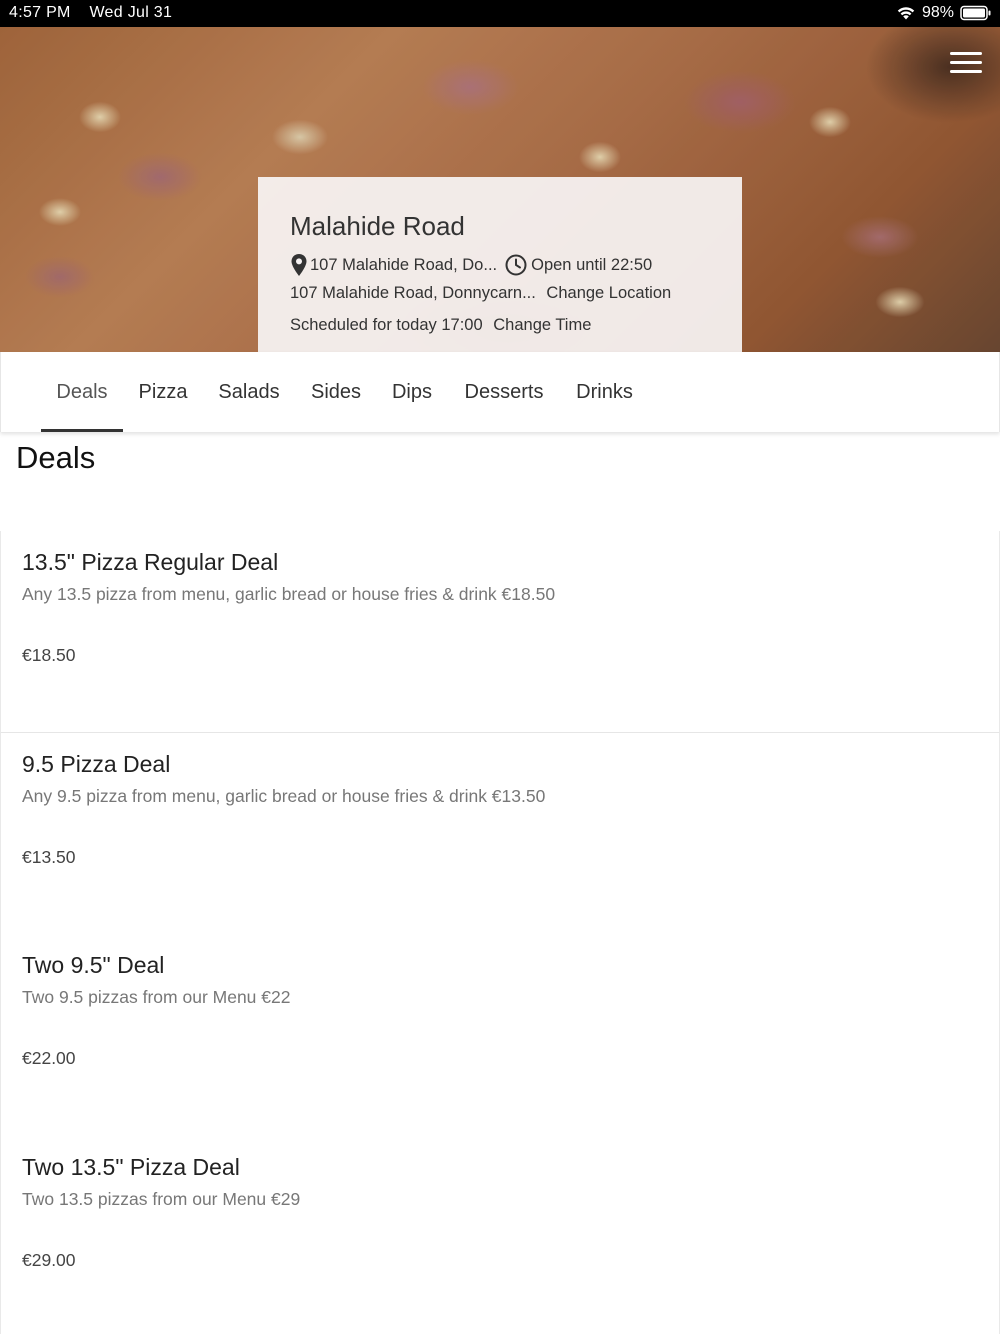 The image size is (1000, 1334). Describe the element at coordinates (40, 12) in the screenshot. I see `status-time: 4:57 PM` at that location.